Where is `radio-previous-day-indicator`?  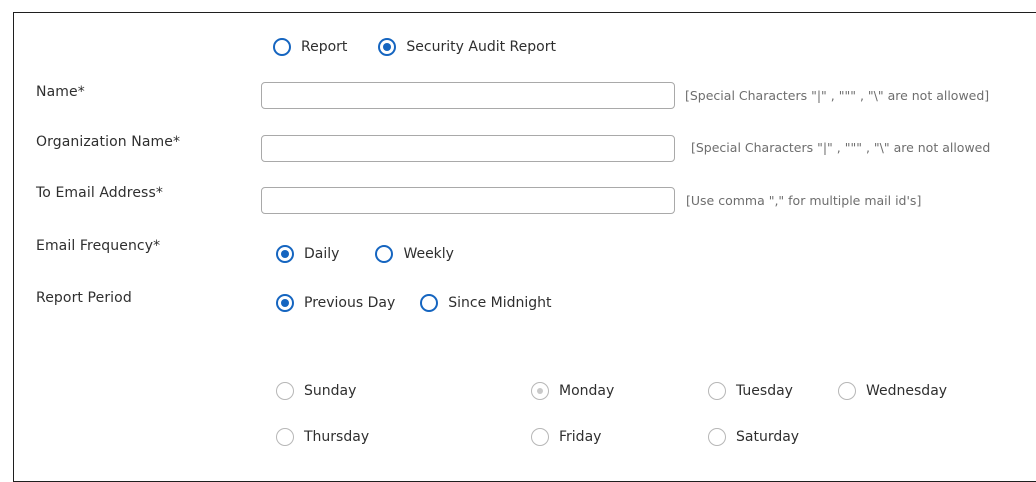
radio-previous-day-indicator is located at coordinates (285, 303).